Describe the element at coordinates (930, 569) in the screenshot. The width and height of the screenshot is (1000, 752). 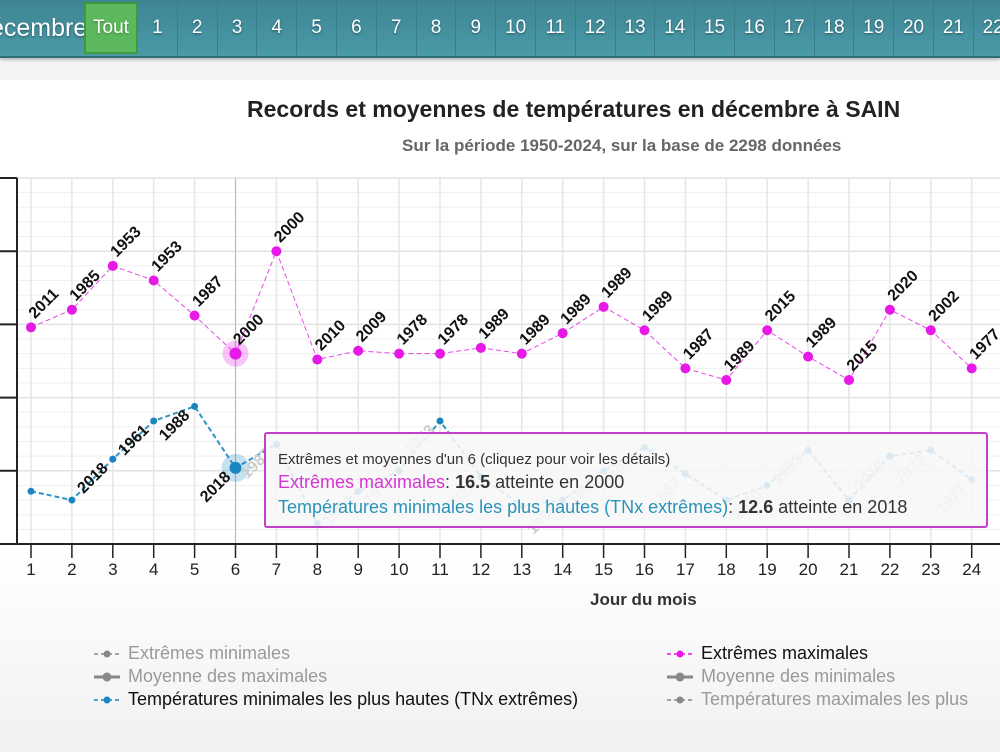
I see `x-tick-label: 23` at that location.